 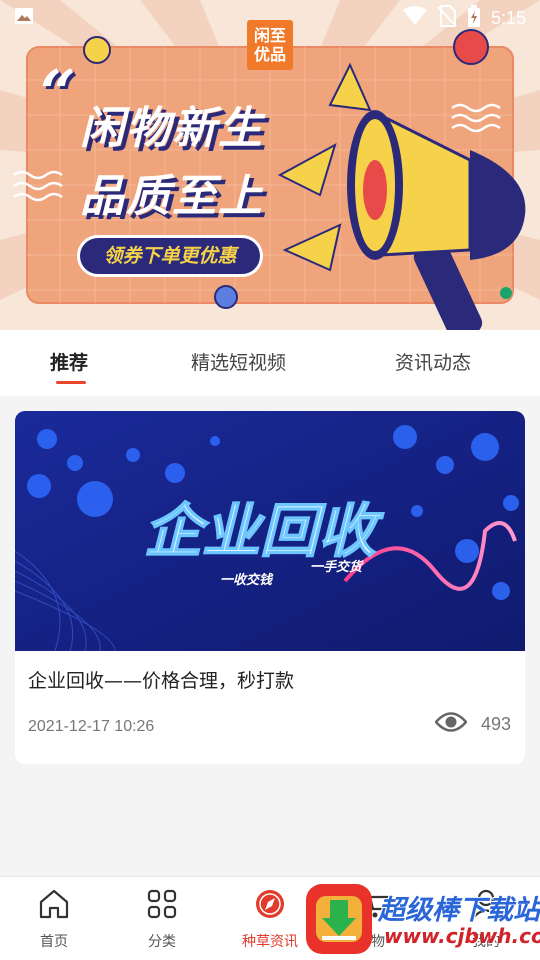 What do you see at coordinates (24, 18) in the screenshot?
I see `image-icon` at bounding box center [24, 18].